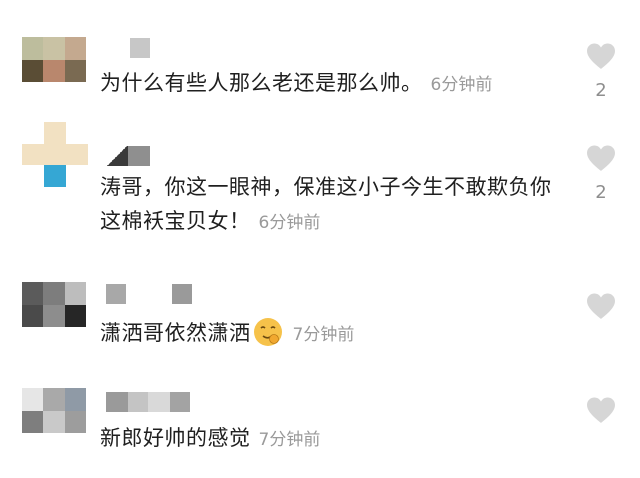  I want to click on comment-body: 涛哥，你这一眼神，保准这小子今生不敢欺负你这棉袄宝贝女！, so click(326, 204).